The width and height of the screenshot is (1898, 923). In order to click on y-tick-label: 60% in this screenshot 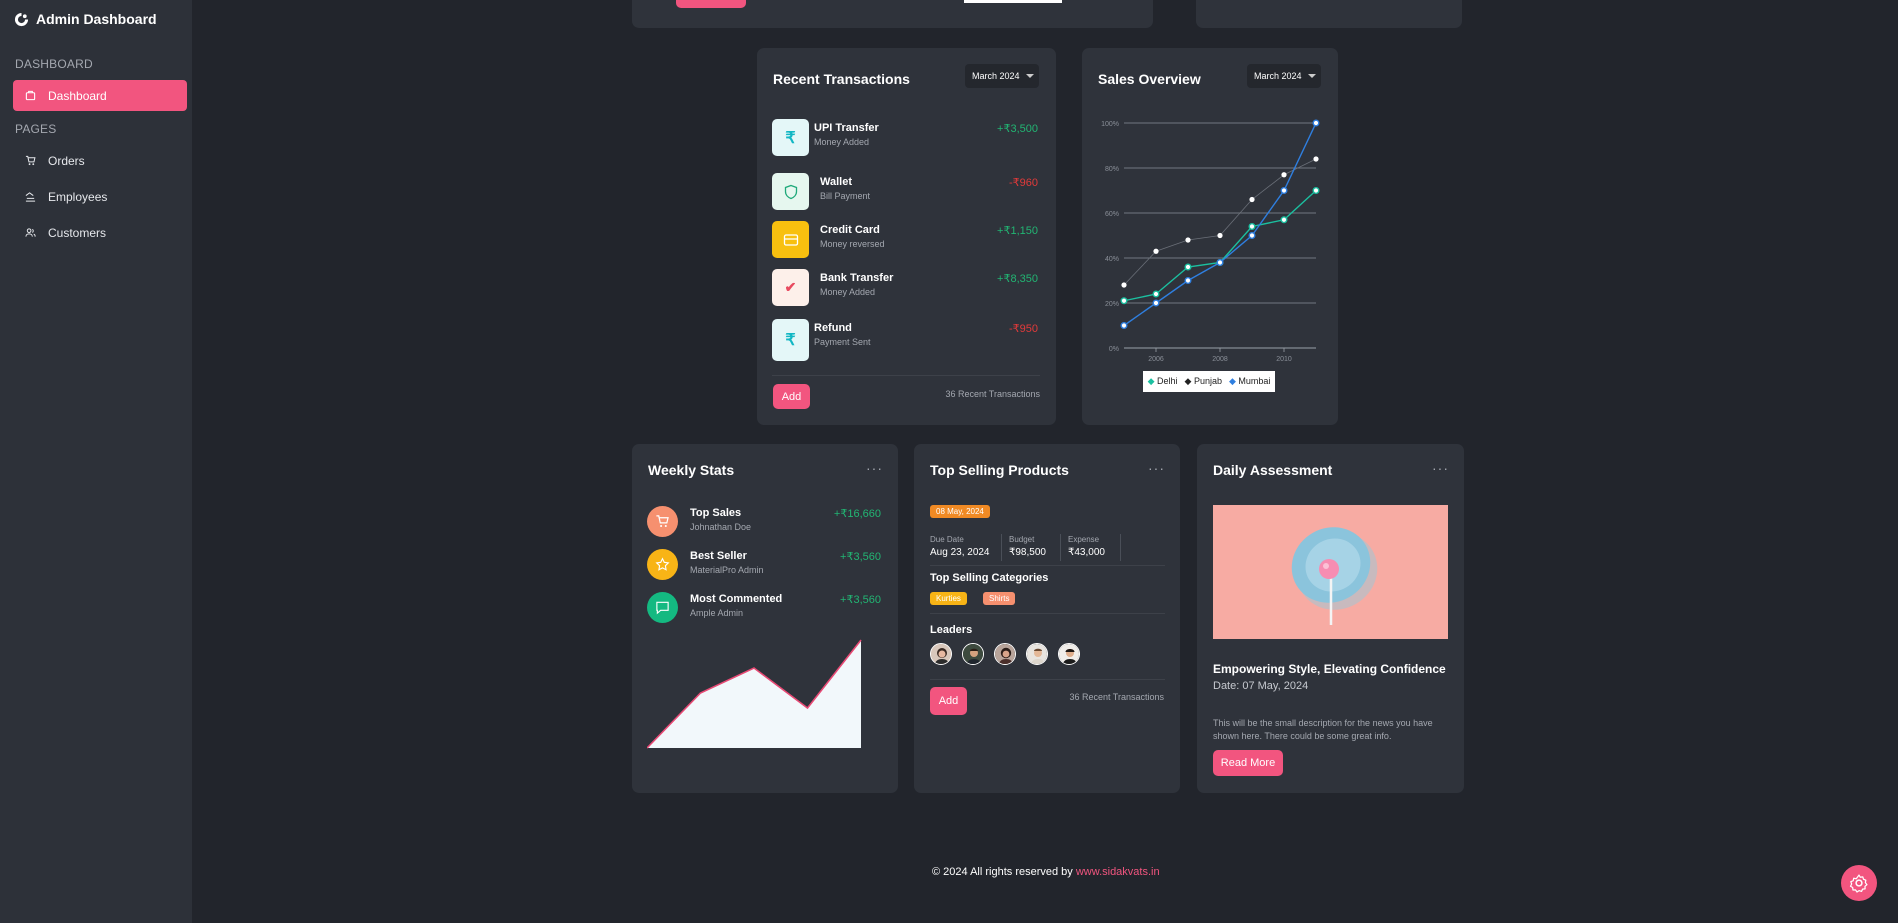, I will do `click(1112, 214)`.